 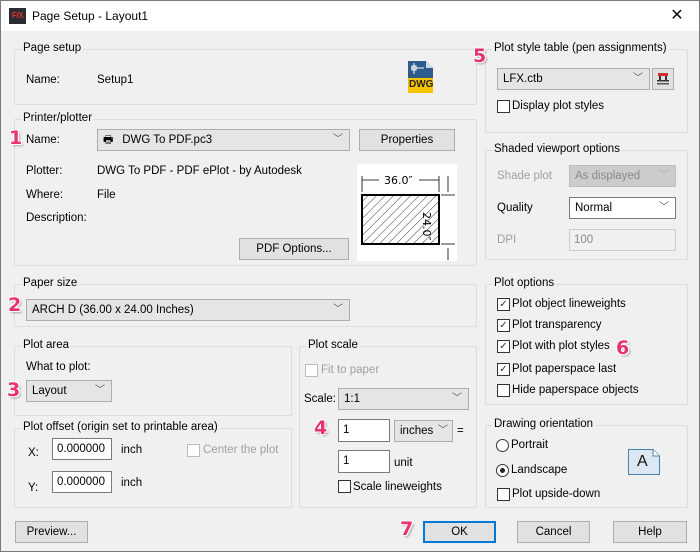 I want to click on what-to-plot-select: Layout ﹀, so click(x=69, y=391).